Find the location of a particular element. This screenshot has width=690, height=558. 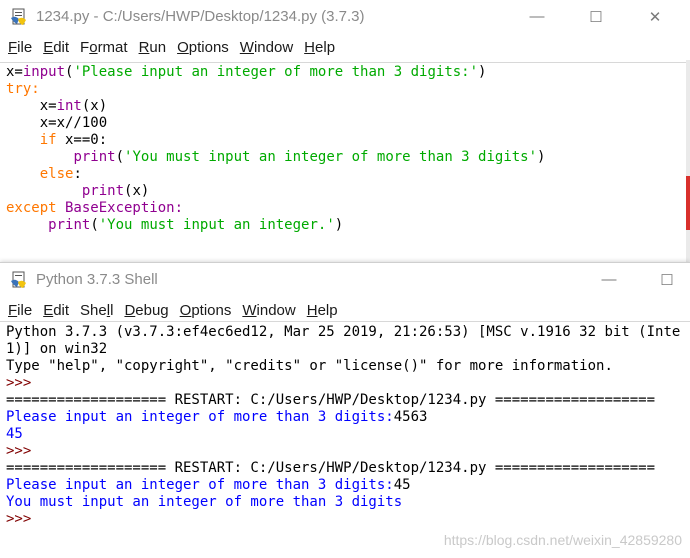

code-line: x=x//100 is located at coordinates (57, 123).